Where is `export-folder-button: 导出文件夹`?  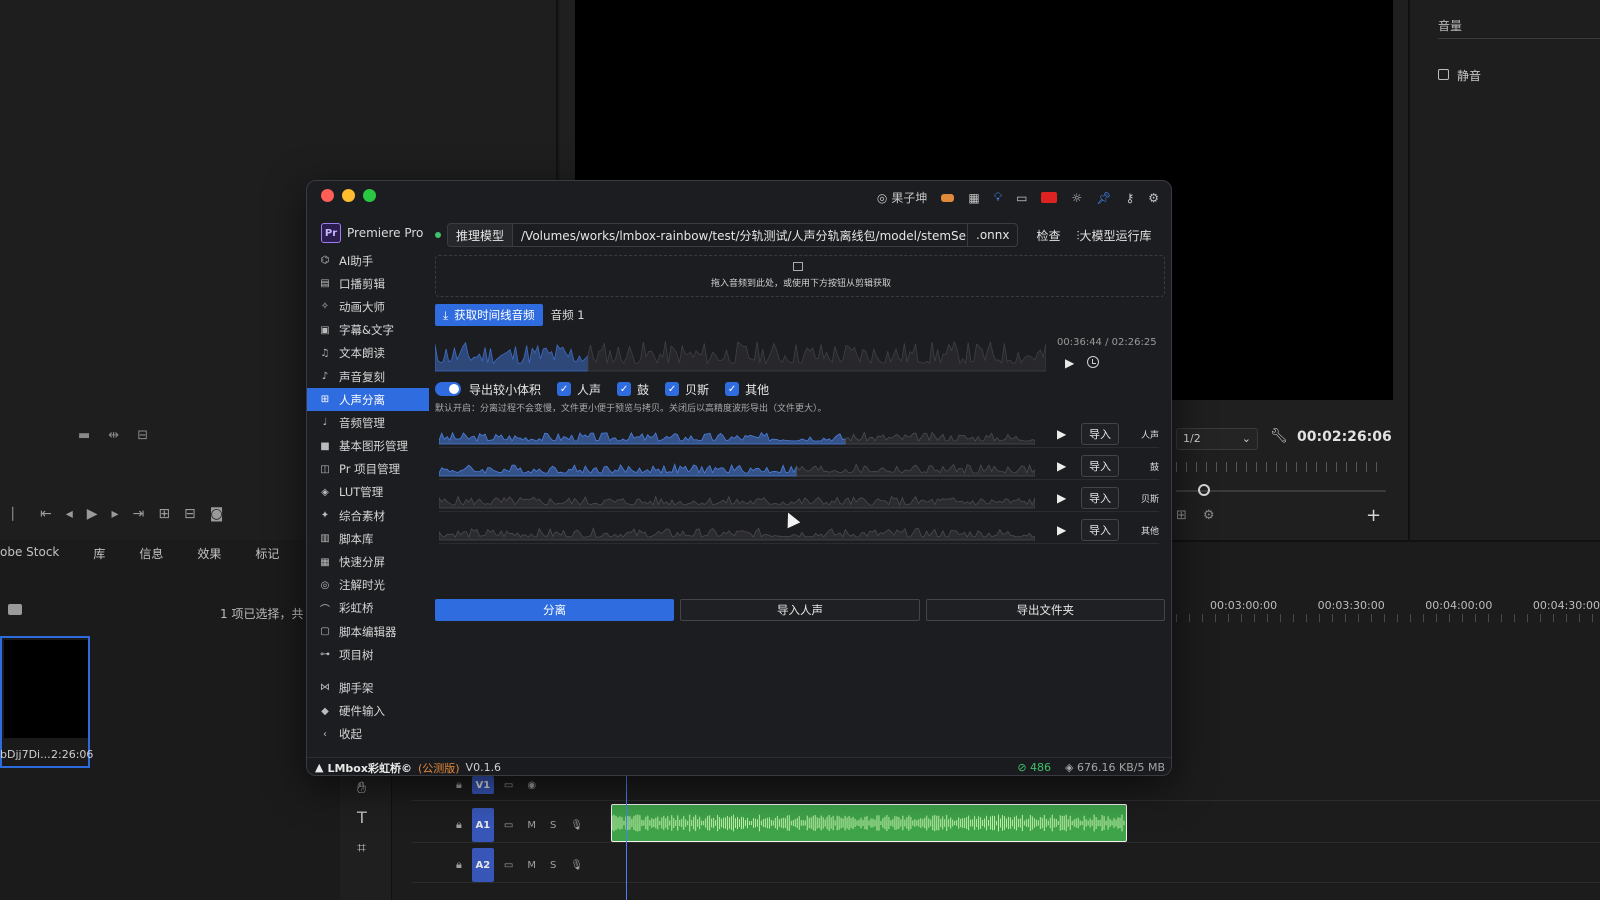 export-folder-button: 导出文件夹 is located at coordinates (1045, 610).